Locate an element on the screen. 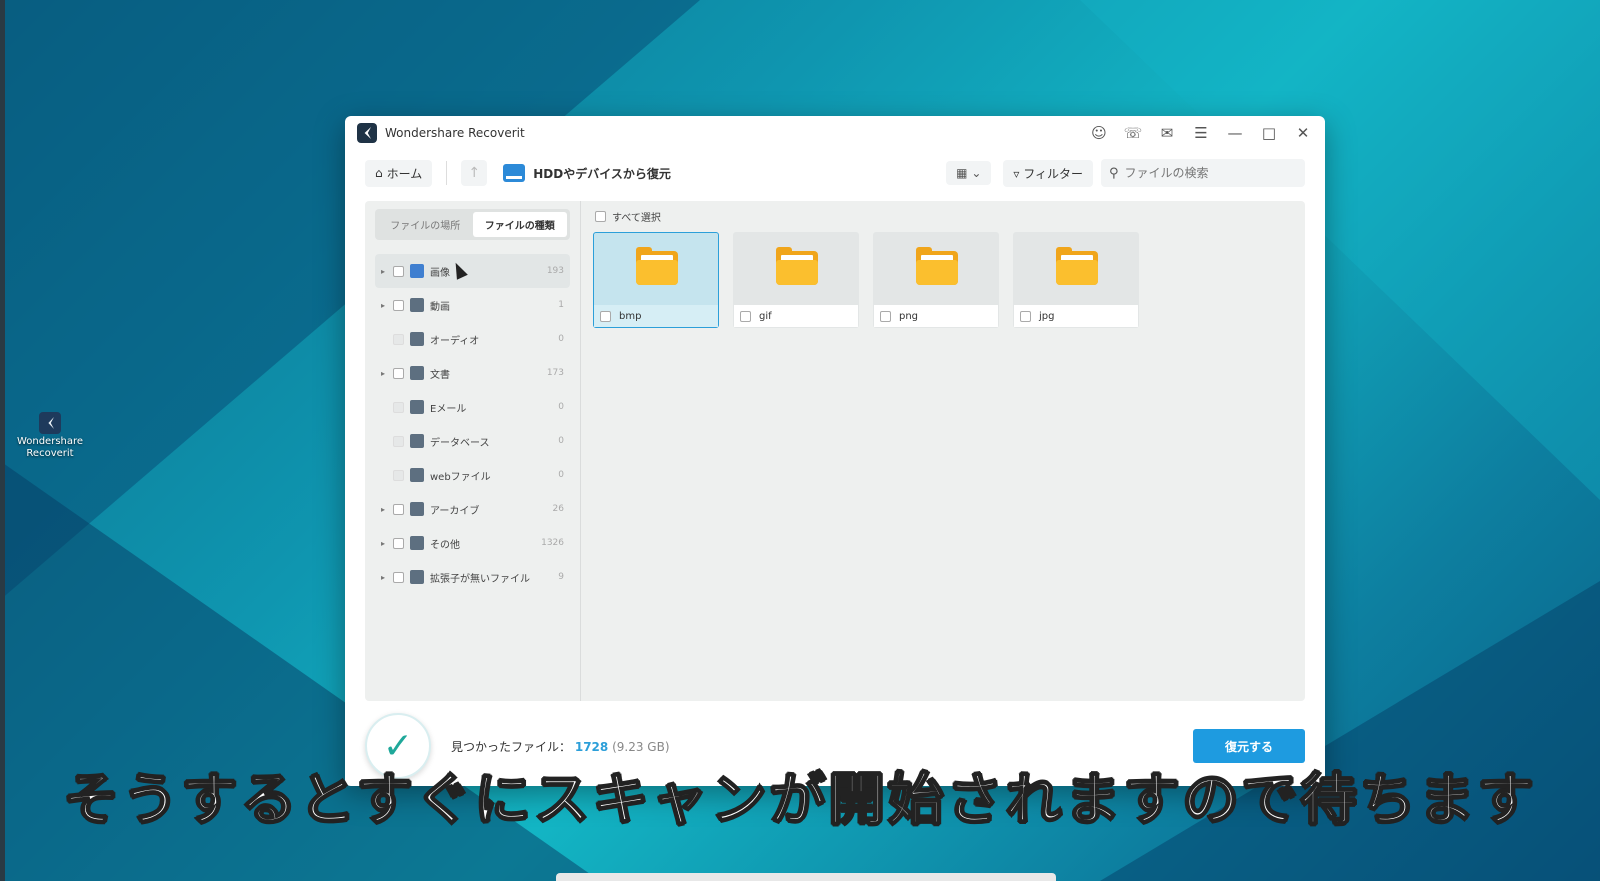 The image size is (1600, 881). folder-name: bmp is located at coordinates (630, 316).